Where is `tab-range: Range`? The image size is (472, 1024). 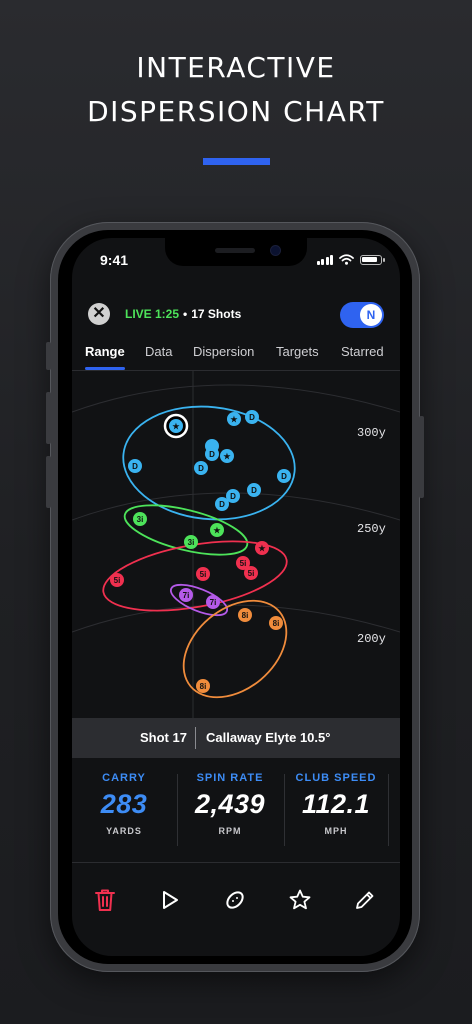
tab-range: Range is located at coordinates (105, 351).